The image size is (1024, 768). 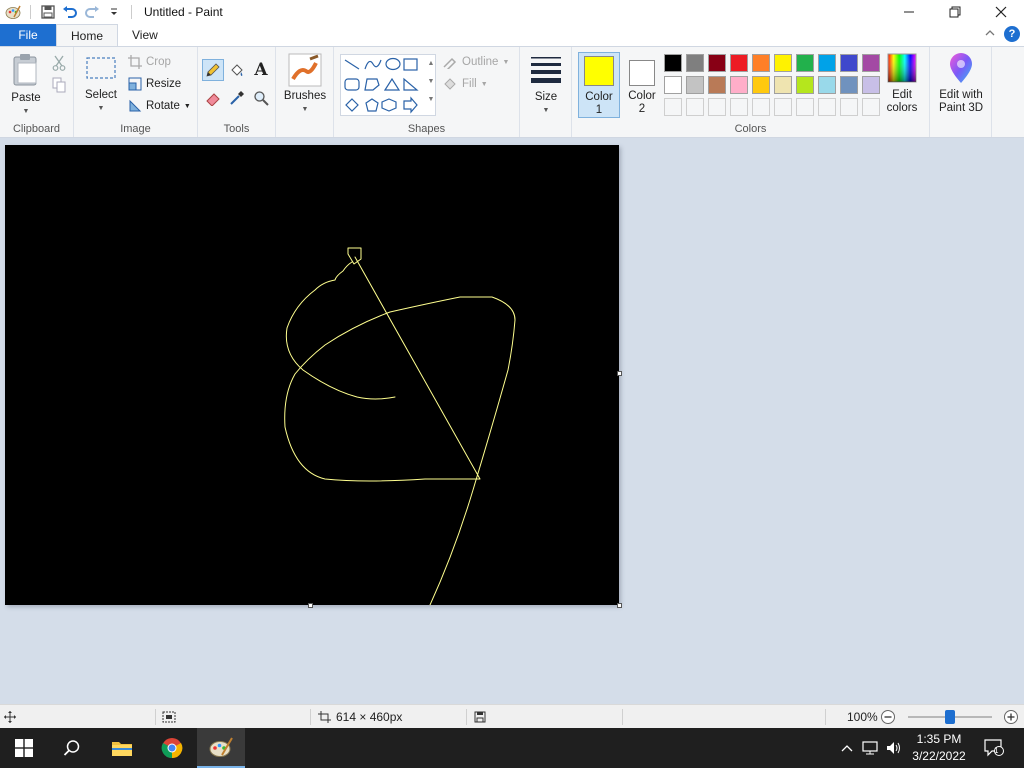 What do you see at coordinates (13, 12) in the screenshot?
I see `paint-app-icon` at bounding box center [13, 12].